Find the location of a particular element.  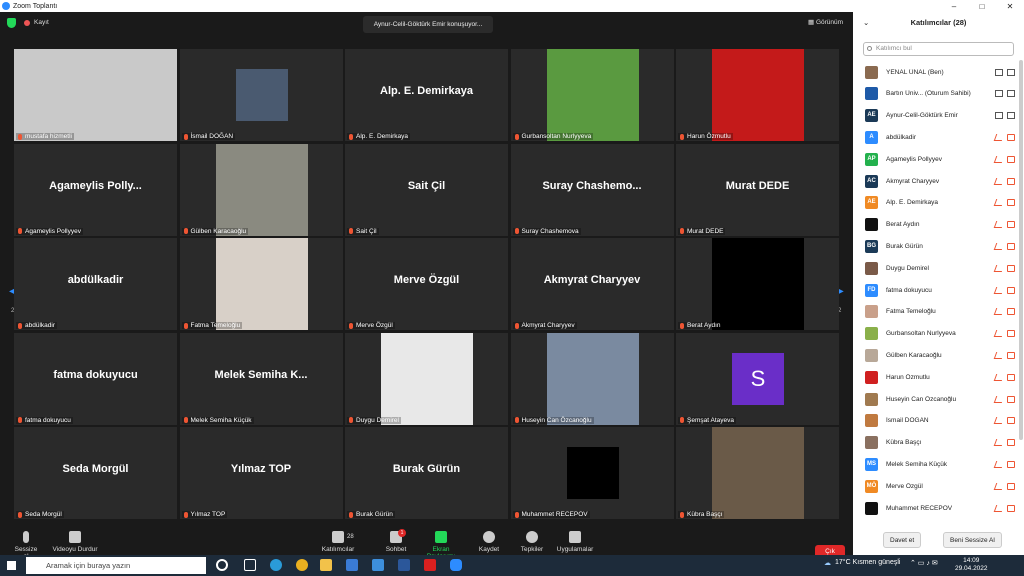

maximize-button: □ is located at coordinates (982, 6).